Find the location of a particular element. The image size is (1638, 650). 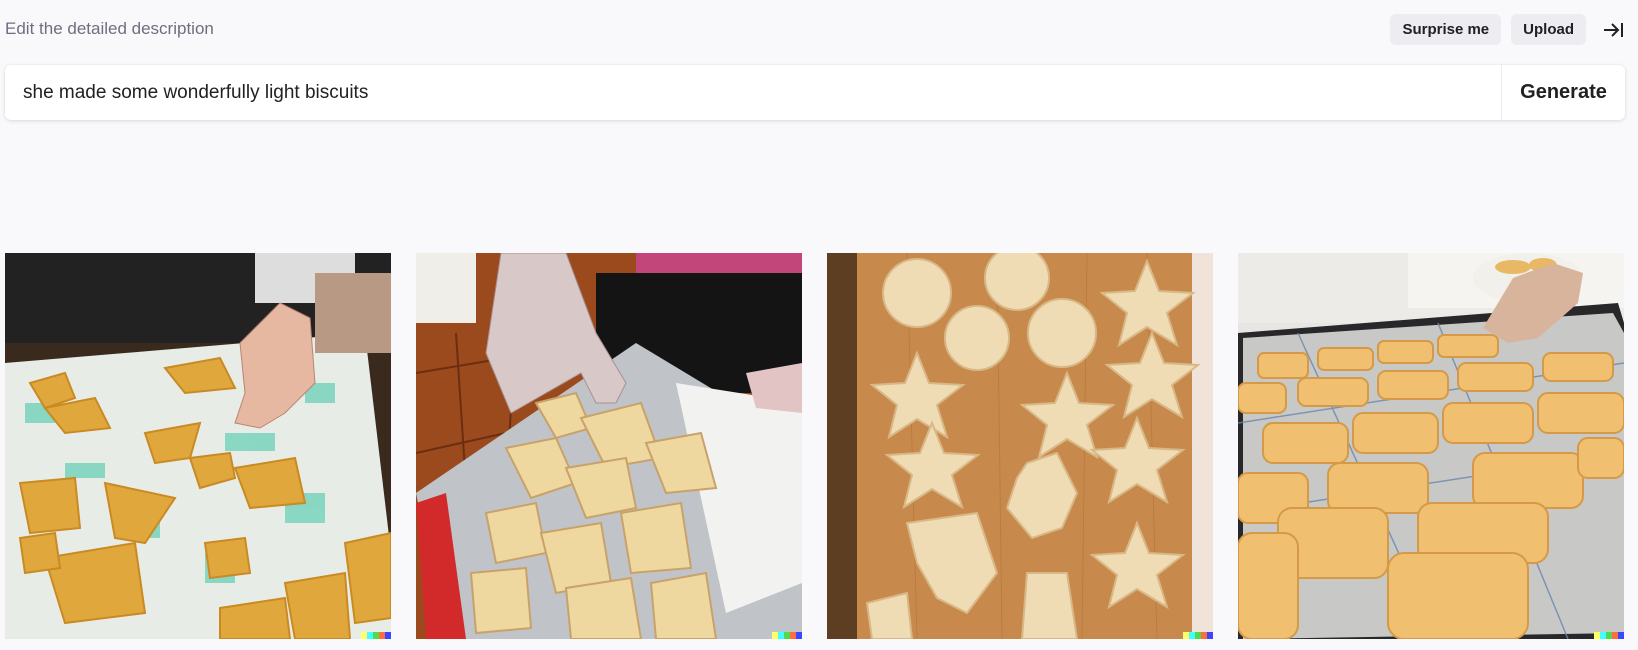

prompt-bar: Generate is located at coordinates (815, 92).